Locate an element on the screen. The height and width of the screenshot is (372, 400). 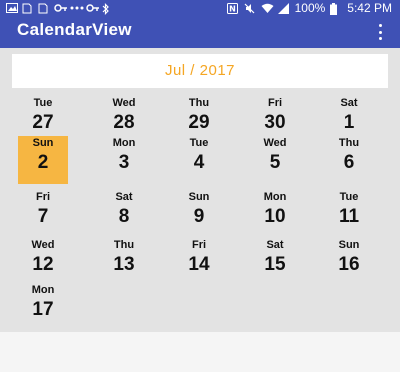
day-cell: Wed 12 is located at coordinates (43, 262).